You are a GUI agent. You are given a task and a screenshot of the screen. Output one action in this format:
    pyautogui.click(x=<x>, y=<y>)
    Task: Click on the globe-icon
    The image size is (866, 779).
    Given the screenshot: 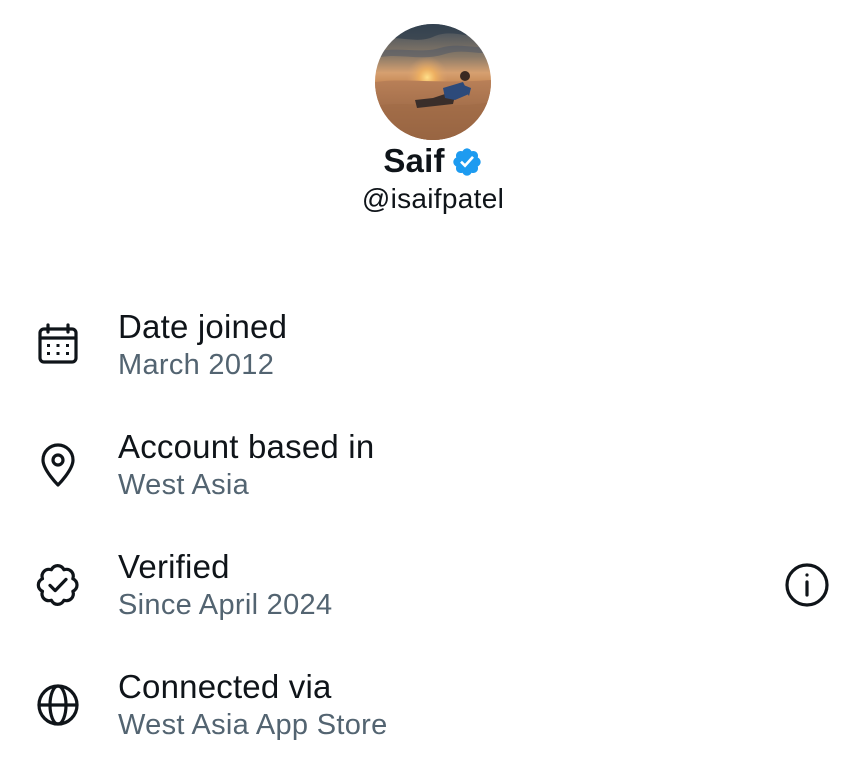 What is the action you would take?
    pyautogui.click(x=58, y=705)
    